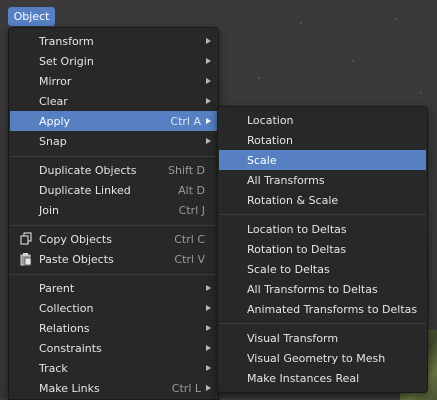  What do you see at coordinates (322, 160) in the screenshot?
I see `submenu-item-scale: Scale` at bounding box center [322, 160].